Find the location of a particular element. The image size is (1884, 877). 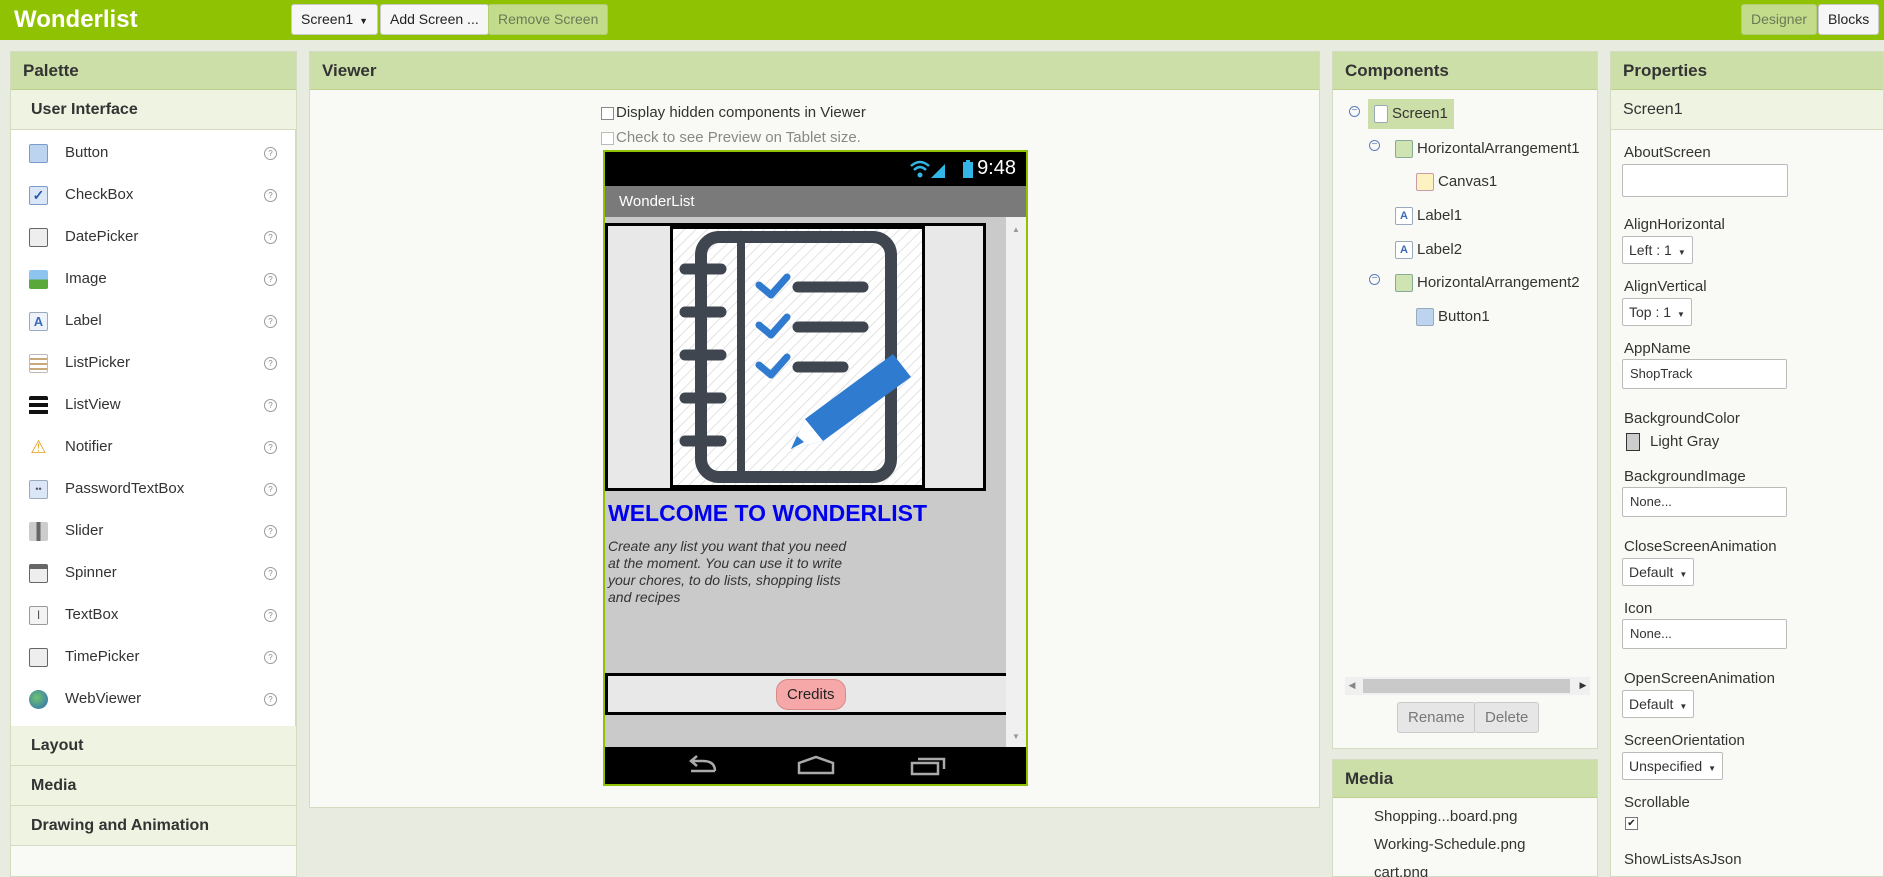

signal-icon is located at coordinates (927, 169).